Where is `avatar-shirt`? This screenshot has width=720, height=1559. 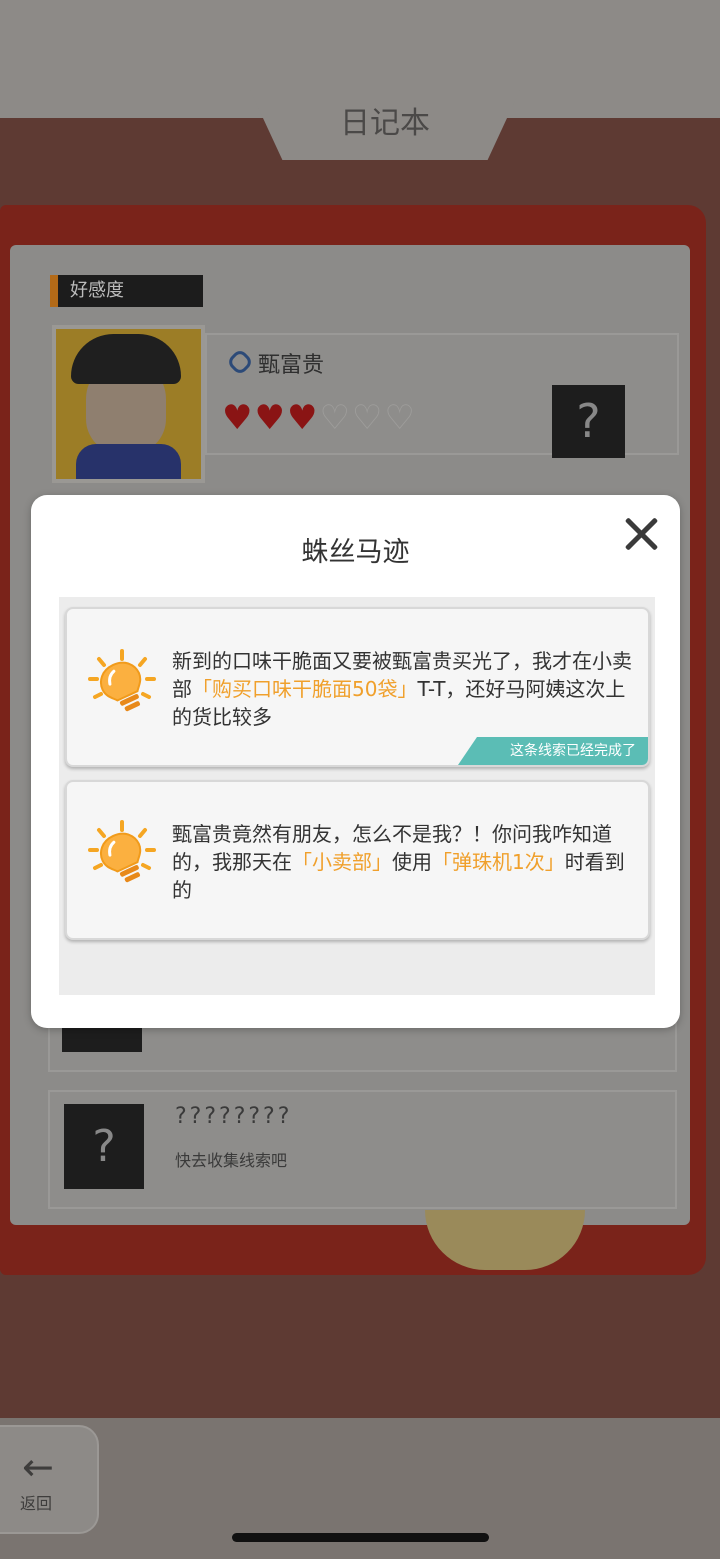 avatar-shirt is located at coordinates (128, 461).